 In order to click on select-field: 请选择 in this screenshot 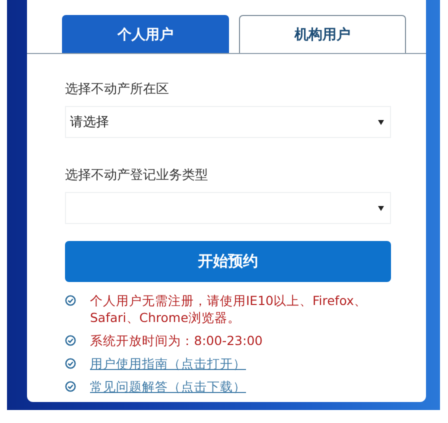, I will do `click(228, 122)`.